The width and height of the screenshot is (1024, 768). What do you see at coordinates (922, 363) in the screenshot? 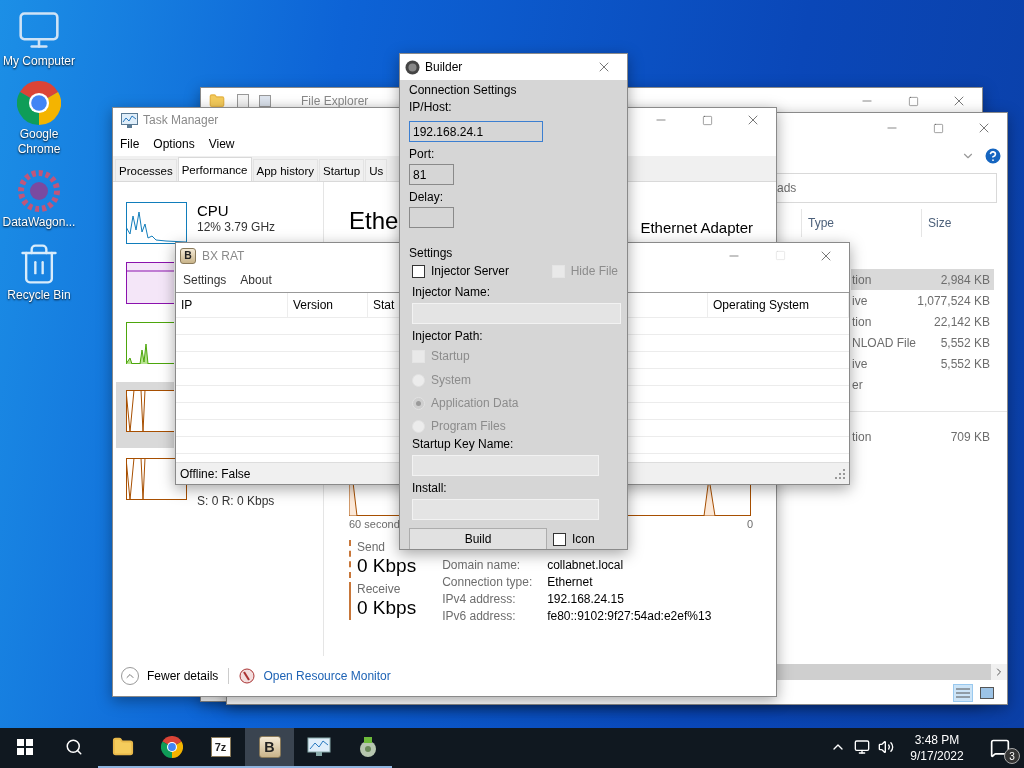
I see `file-row: ive 5,552 KB` at bounding box center [922, 363].